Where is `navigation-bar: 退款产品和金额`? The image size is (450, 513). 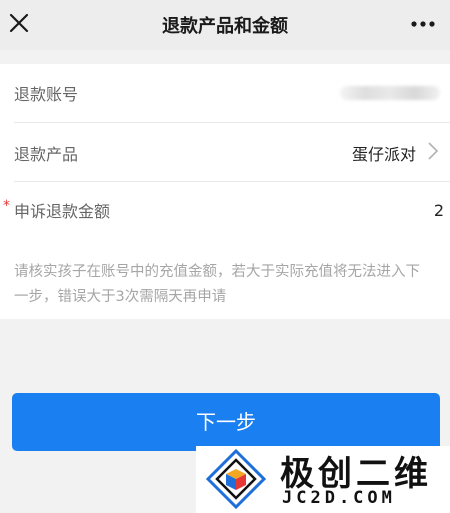 navigation-bar: 退款产品和金额 is located at coordinates (225, 25).